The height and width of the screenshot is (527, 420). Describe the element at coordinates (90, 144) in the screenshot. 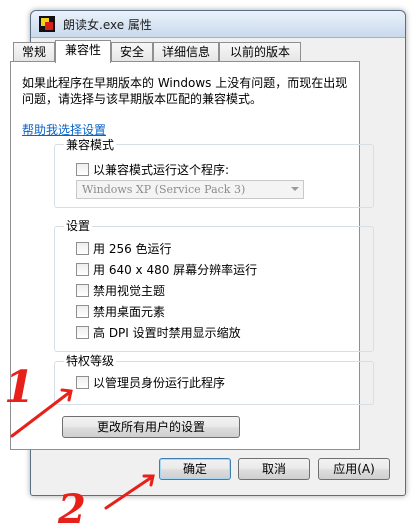

I see `compat-mode-group-title: 兼容模式` at that location.